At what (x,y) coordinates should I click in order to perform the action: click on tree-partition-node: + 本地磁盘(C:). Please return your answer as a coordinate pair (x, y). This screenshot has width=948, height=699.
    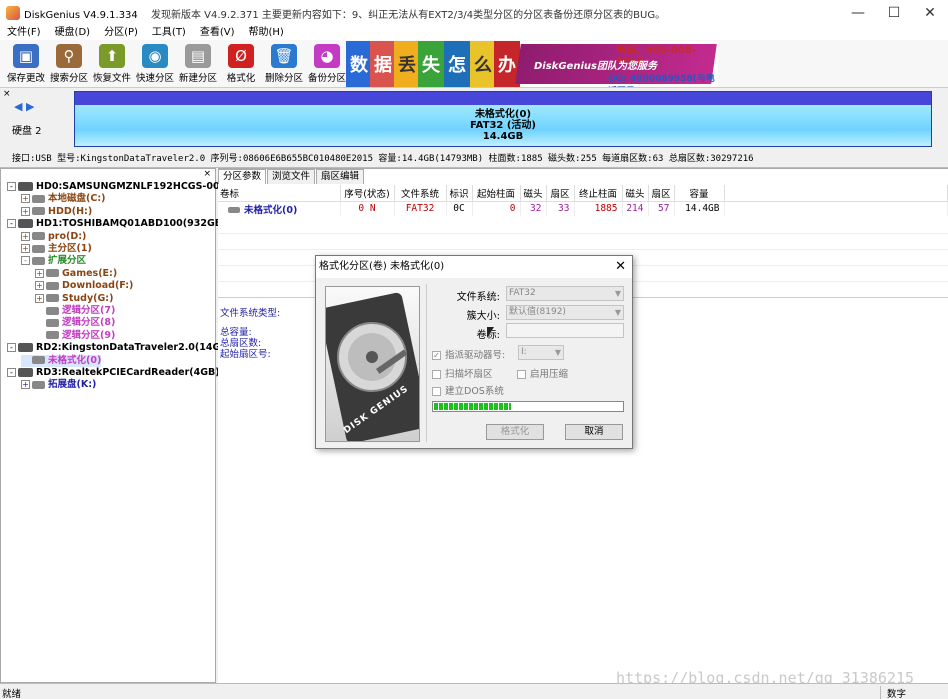
    Looking at the image, I should click on (63, 199).